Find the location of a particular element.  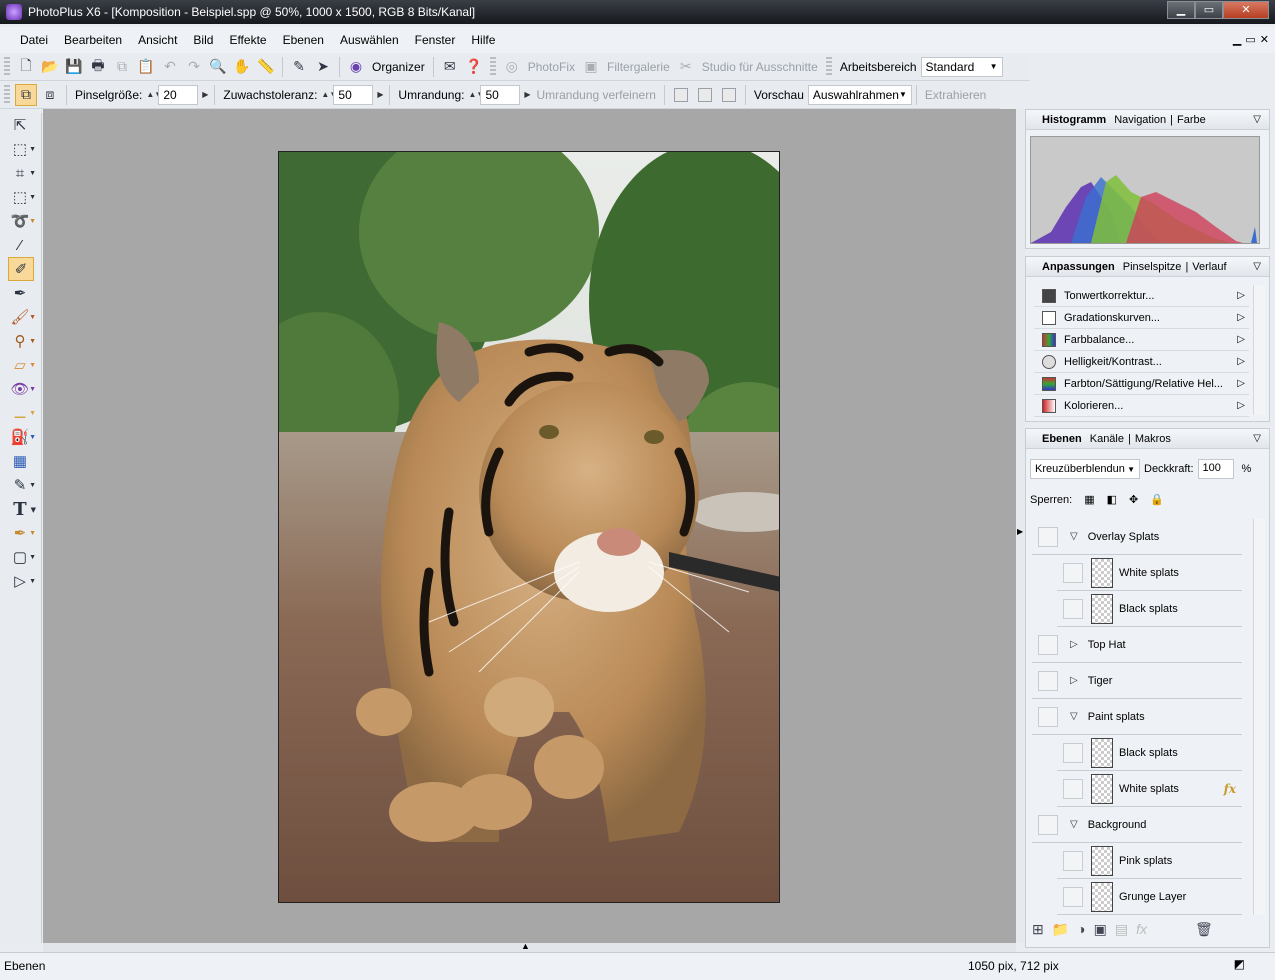

slider-arrow-icon: ▶ is located at coordinates (527, 94).